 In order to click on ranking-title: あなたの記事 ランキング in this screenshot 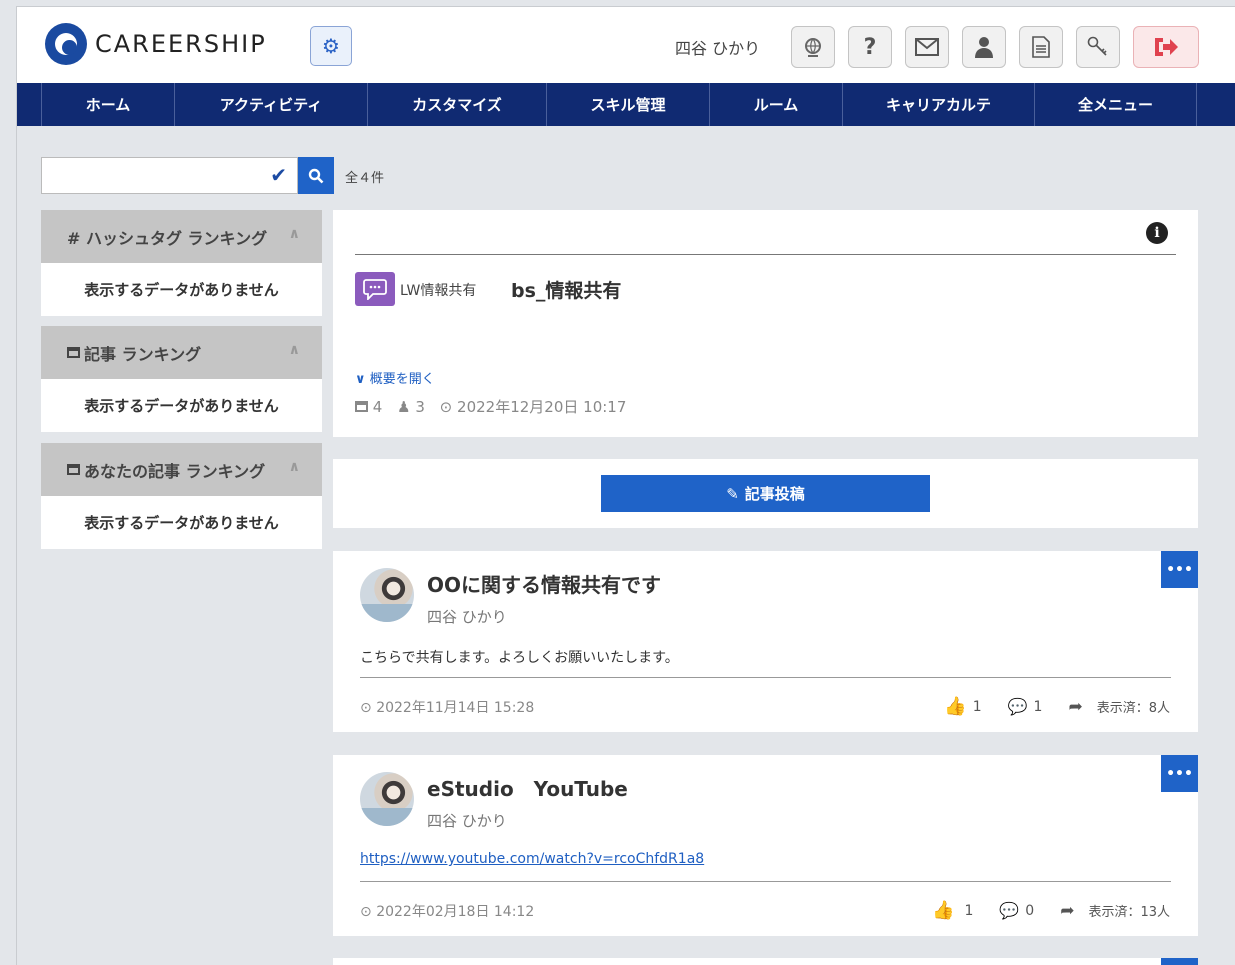, I will do `click(175, 471)`.